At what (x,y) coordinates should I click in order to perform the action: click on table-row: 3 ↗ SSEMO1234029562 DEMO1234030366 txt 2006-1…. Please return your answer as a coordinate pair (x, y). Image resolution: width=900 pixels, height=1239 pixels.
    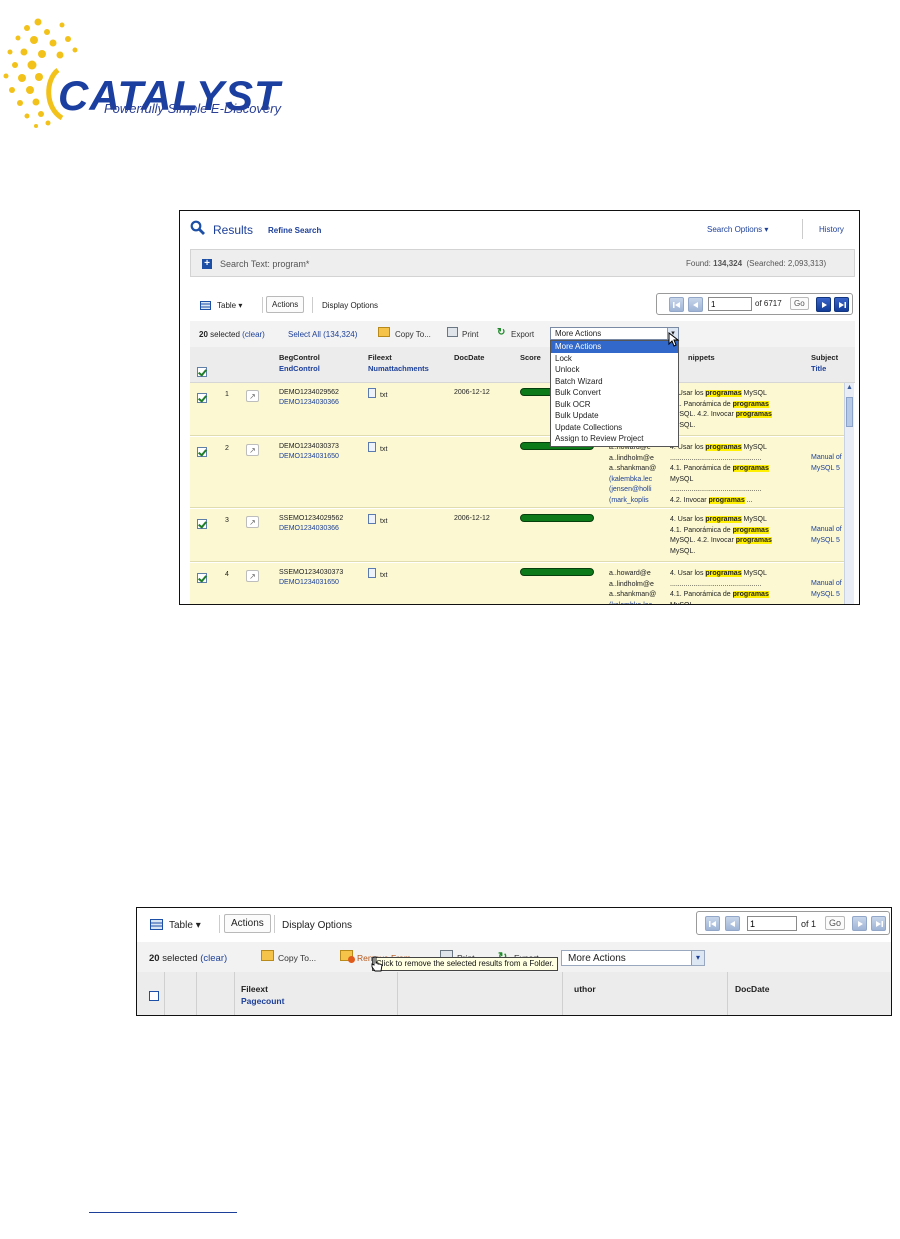
    Looking at the image, I should click on (517, 535).